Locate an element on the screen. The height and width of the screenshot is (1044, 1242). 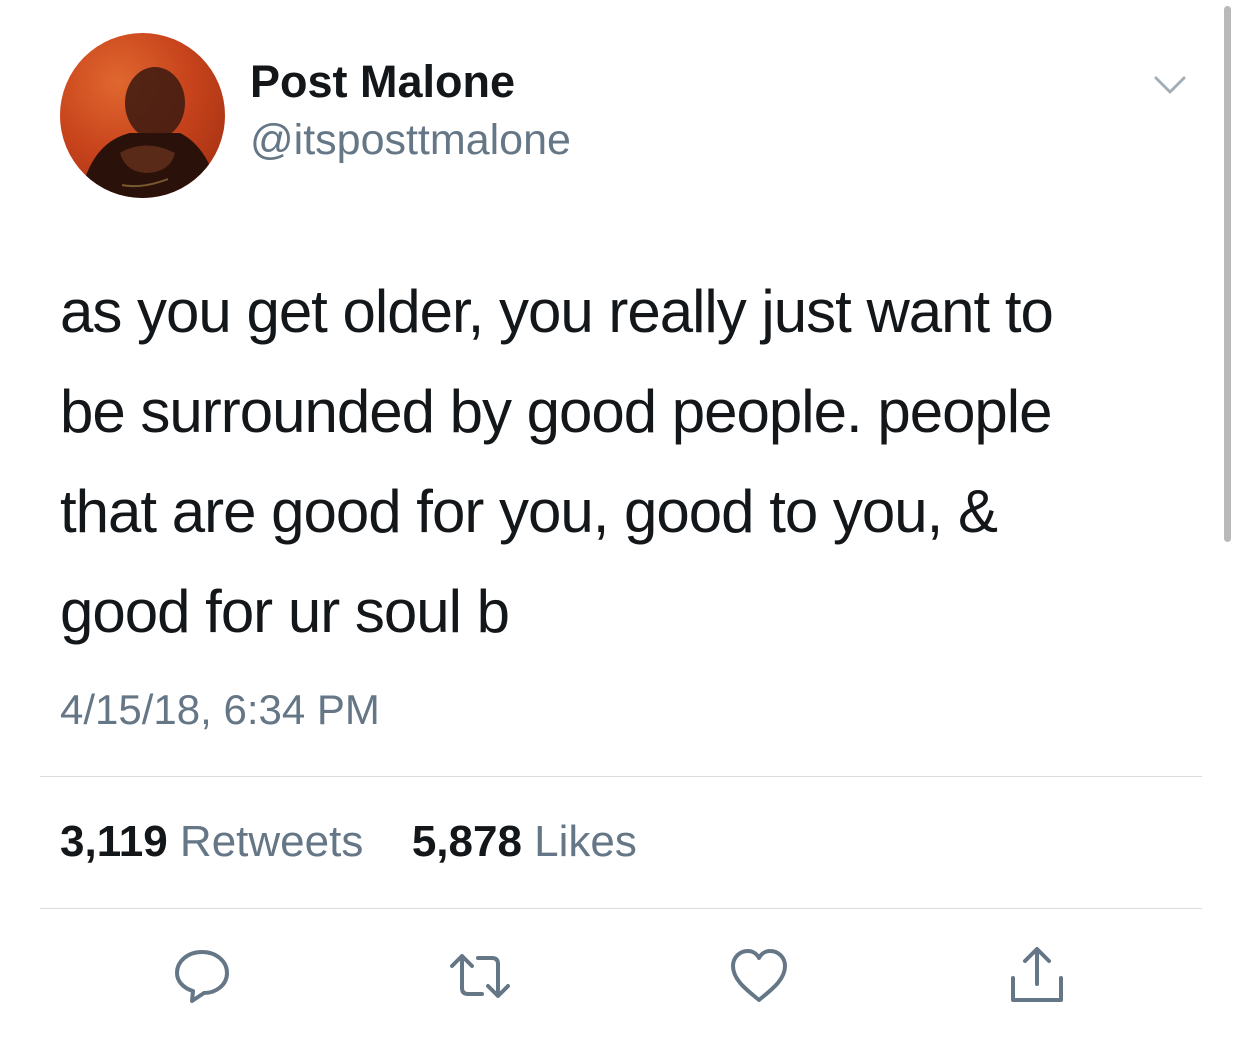
tweet-timestamp: 4/15/18, 6:34 PM is located at coordinates (220, 709).